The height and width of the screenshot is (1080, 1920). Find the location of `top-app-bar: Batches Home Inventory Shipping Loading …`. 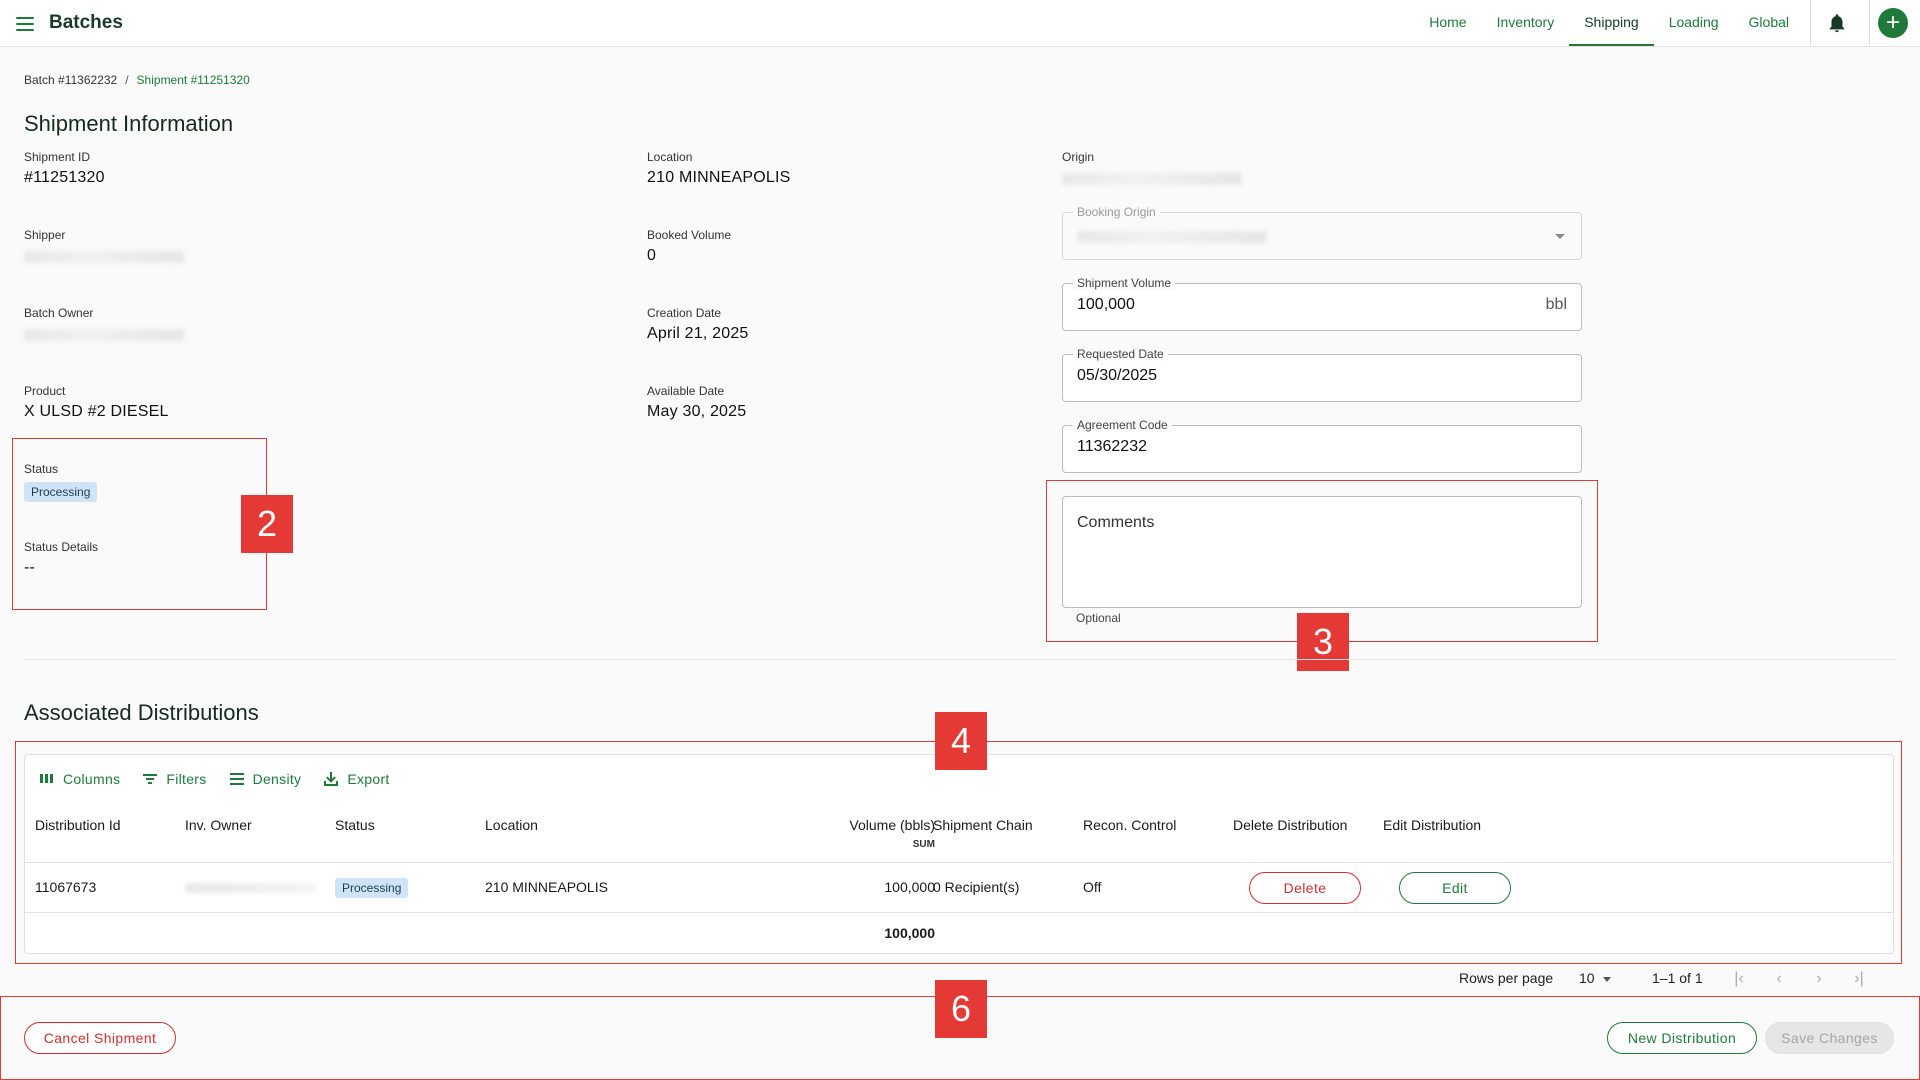

top-app-bar: Batches Home Inventory Shipping Loading … is located at coordinates (960, 23).